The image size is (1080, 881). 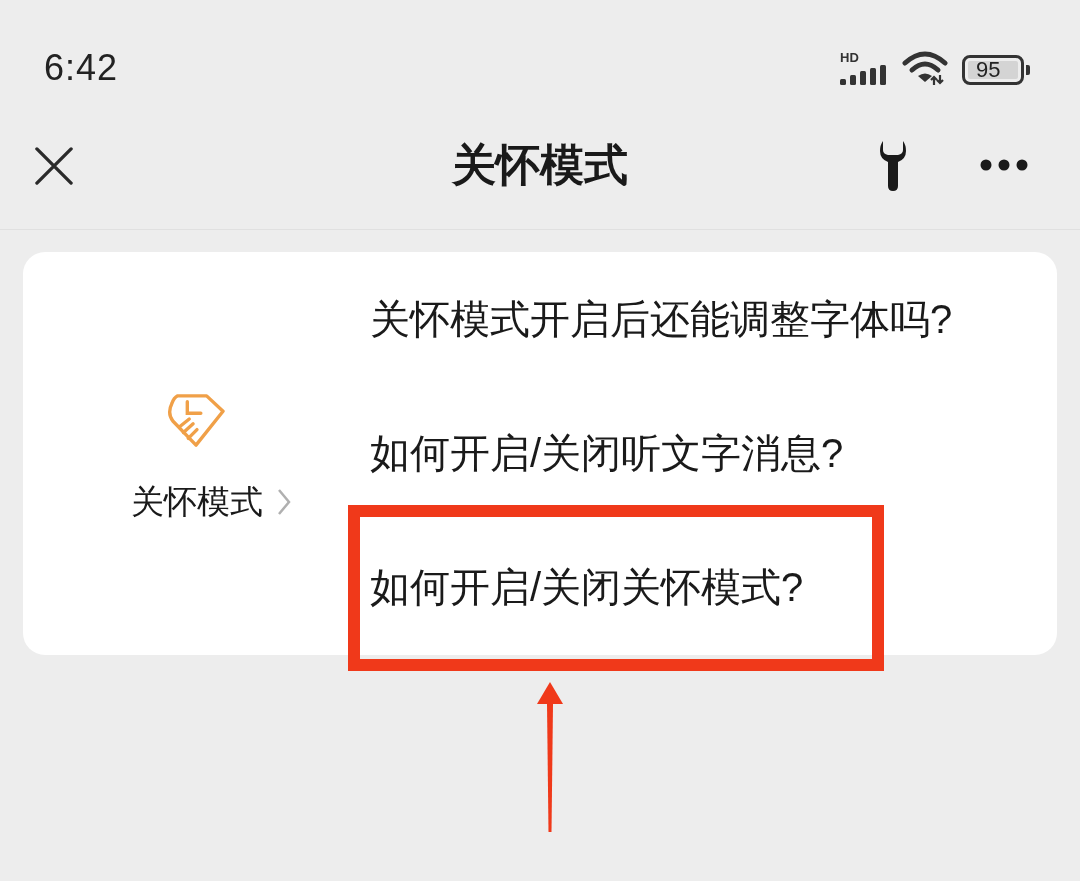 What do you see at coordinates (283, 501) in the screenshot?
I see `chevron-icon` at bounding box center [283, 501].